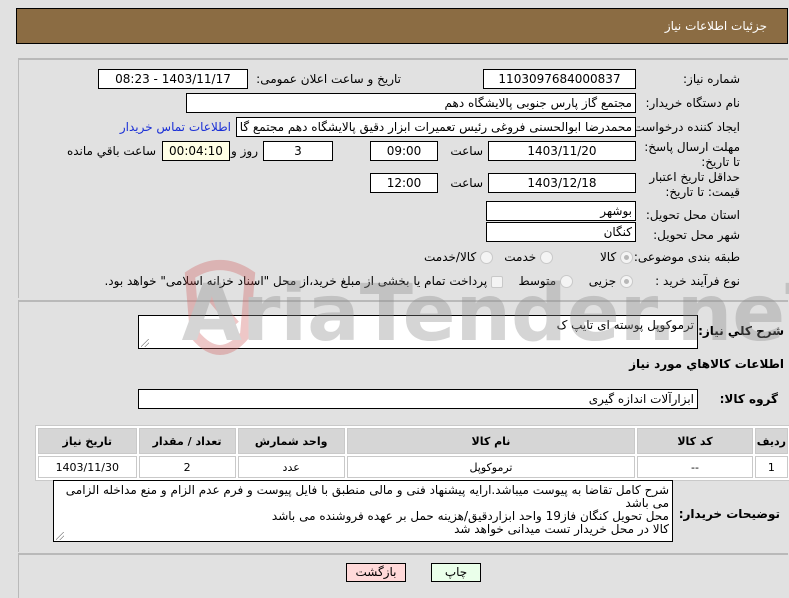 This screenshot has height=598, width=789. What do you see at coordinates (711, 79) in the screenshot?
I see `need-number-label: شماره نیاز:` at bounding box center [711, 79].